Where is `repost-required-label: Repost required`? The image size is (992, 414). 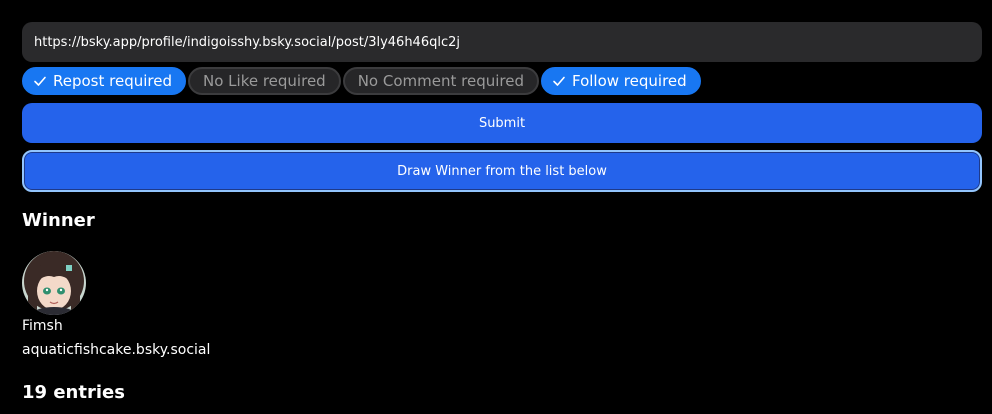 repost-required-label: Repost required is located at coordinates (112, 81).